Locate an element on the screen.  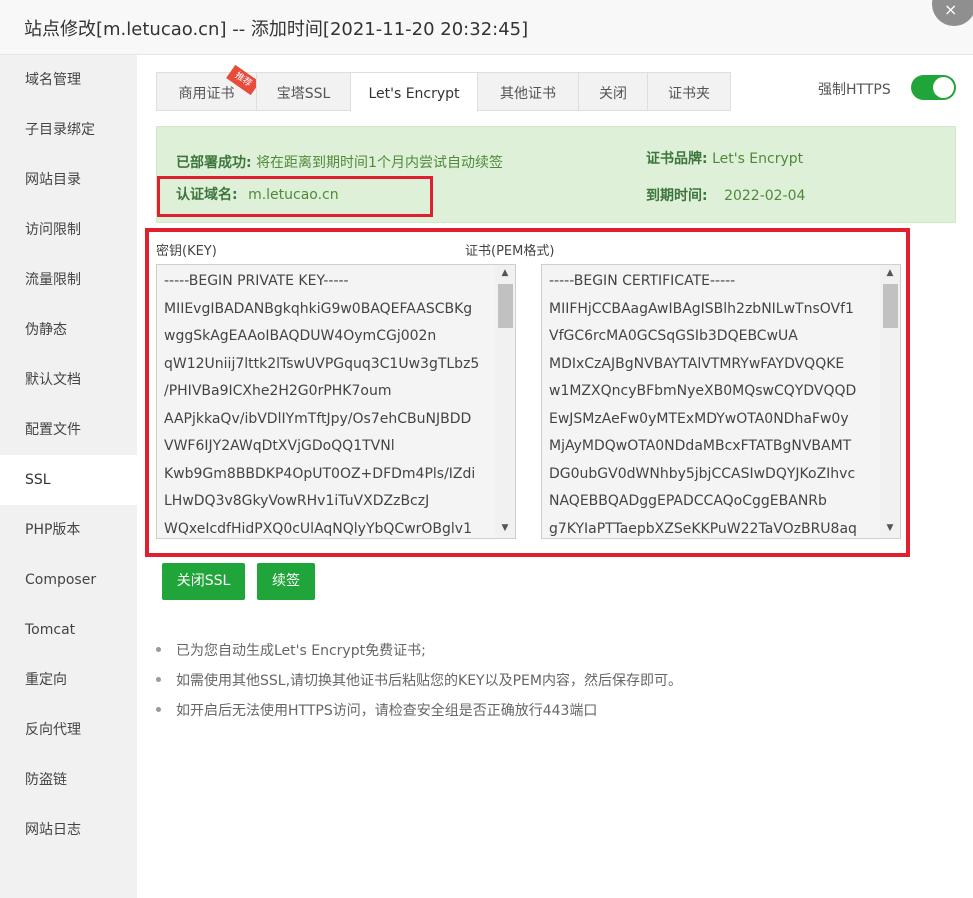
force-https-label: 强制HTTPS is located at coordinates (854, 90).